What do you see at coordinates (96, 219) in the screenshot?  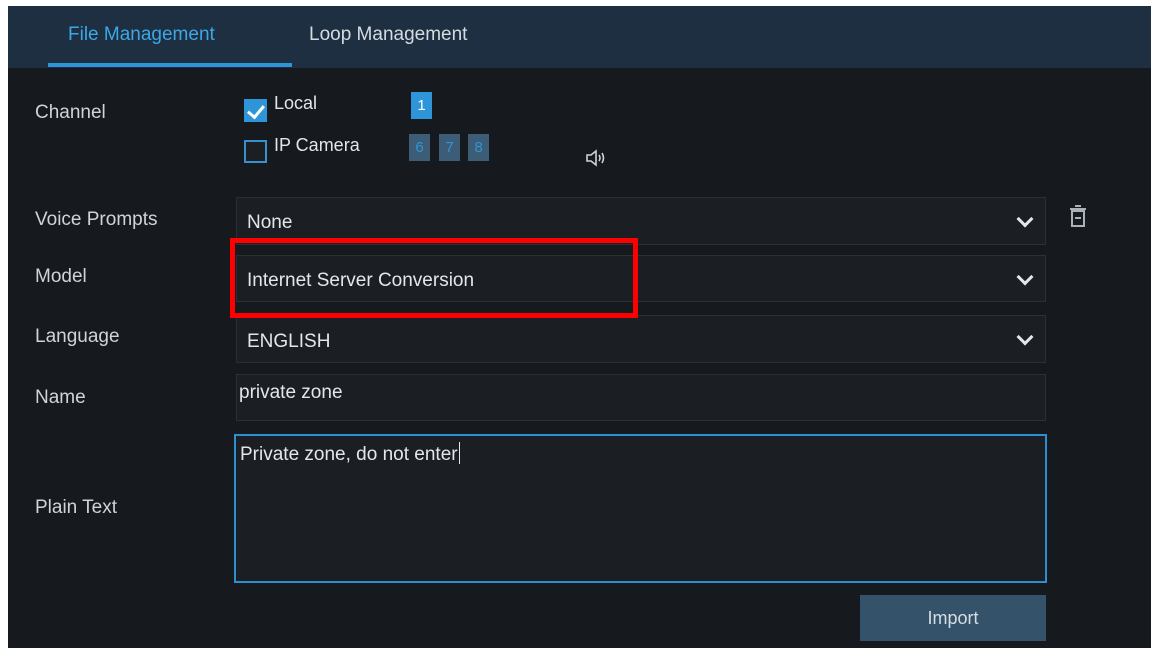 I see `voice-prompts-label: Voice Prompts` at bounding box center [96, 219].